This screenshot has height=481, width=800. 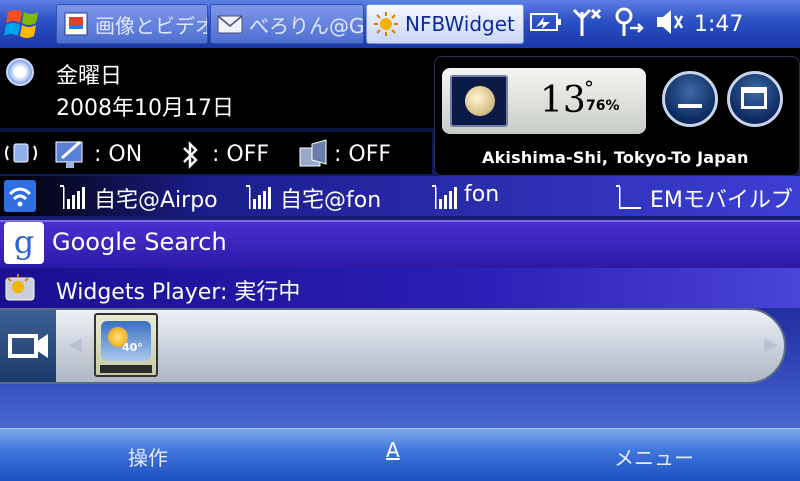 What do you see at coordinates (21, 24) in the screenshot?
I see `windows-logo-icon` at bounding box center [21, 24].